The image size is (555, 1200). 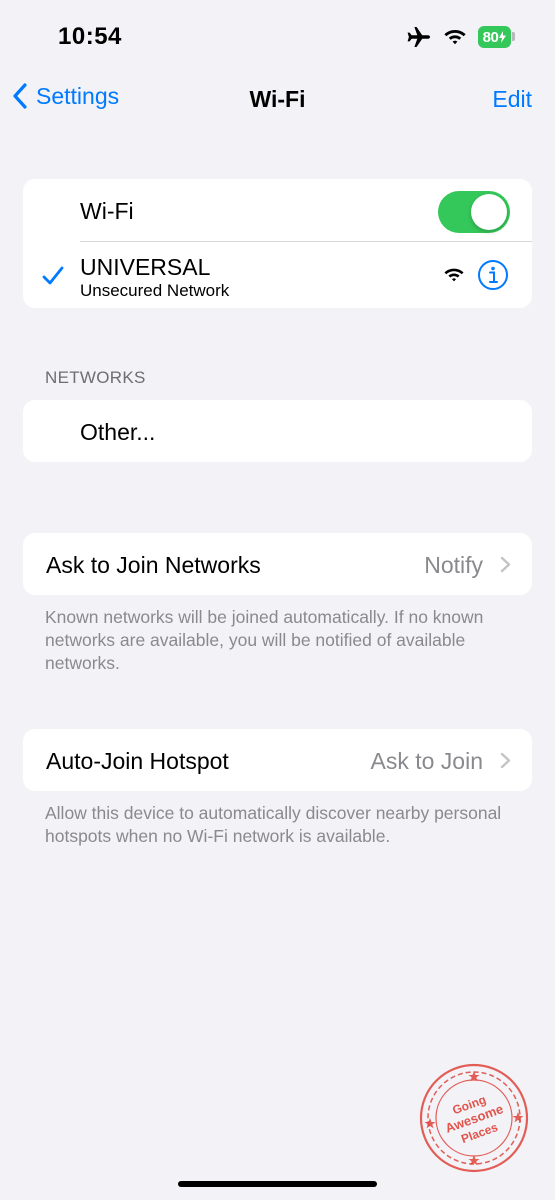 What do you see at coordinates (90, 36) in the screenshot?
I see `status-time: 10:54` at bounding box center [90, 36].